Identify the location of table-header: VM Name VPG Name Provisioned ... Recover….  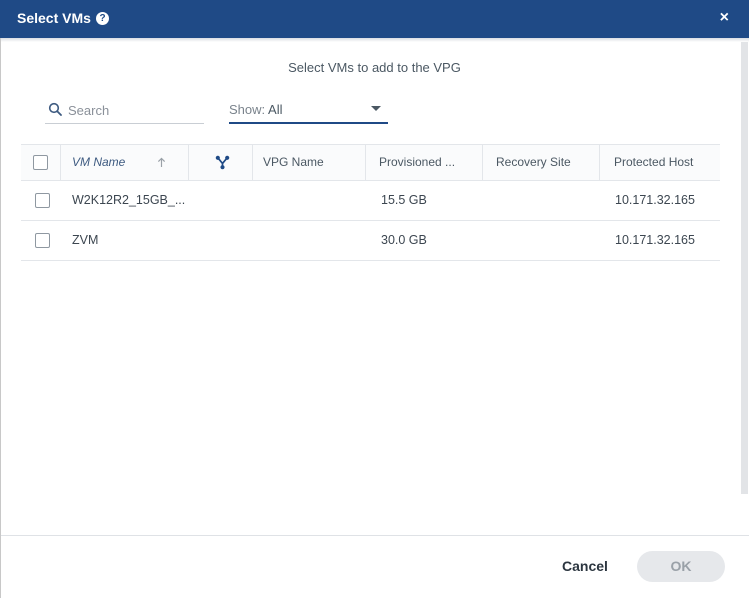
(370, 162).